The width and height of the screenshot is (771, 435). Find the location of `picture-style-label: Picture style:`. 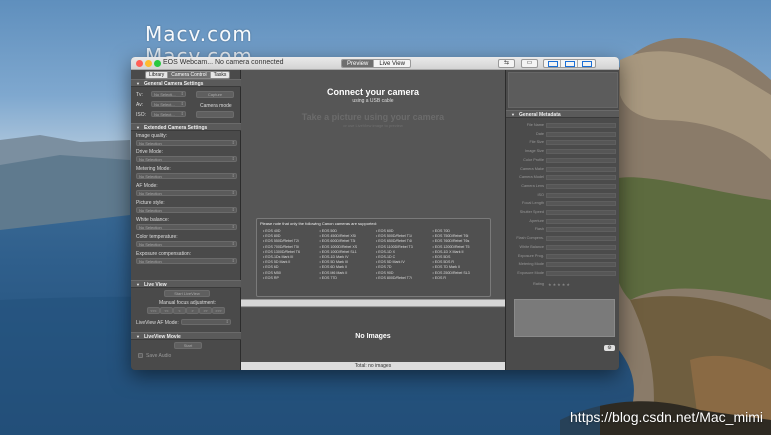

picture-style-label: Picture style: is located at coordinates (150, 203).